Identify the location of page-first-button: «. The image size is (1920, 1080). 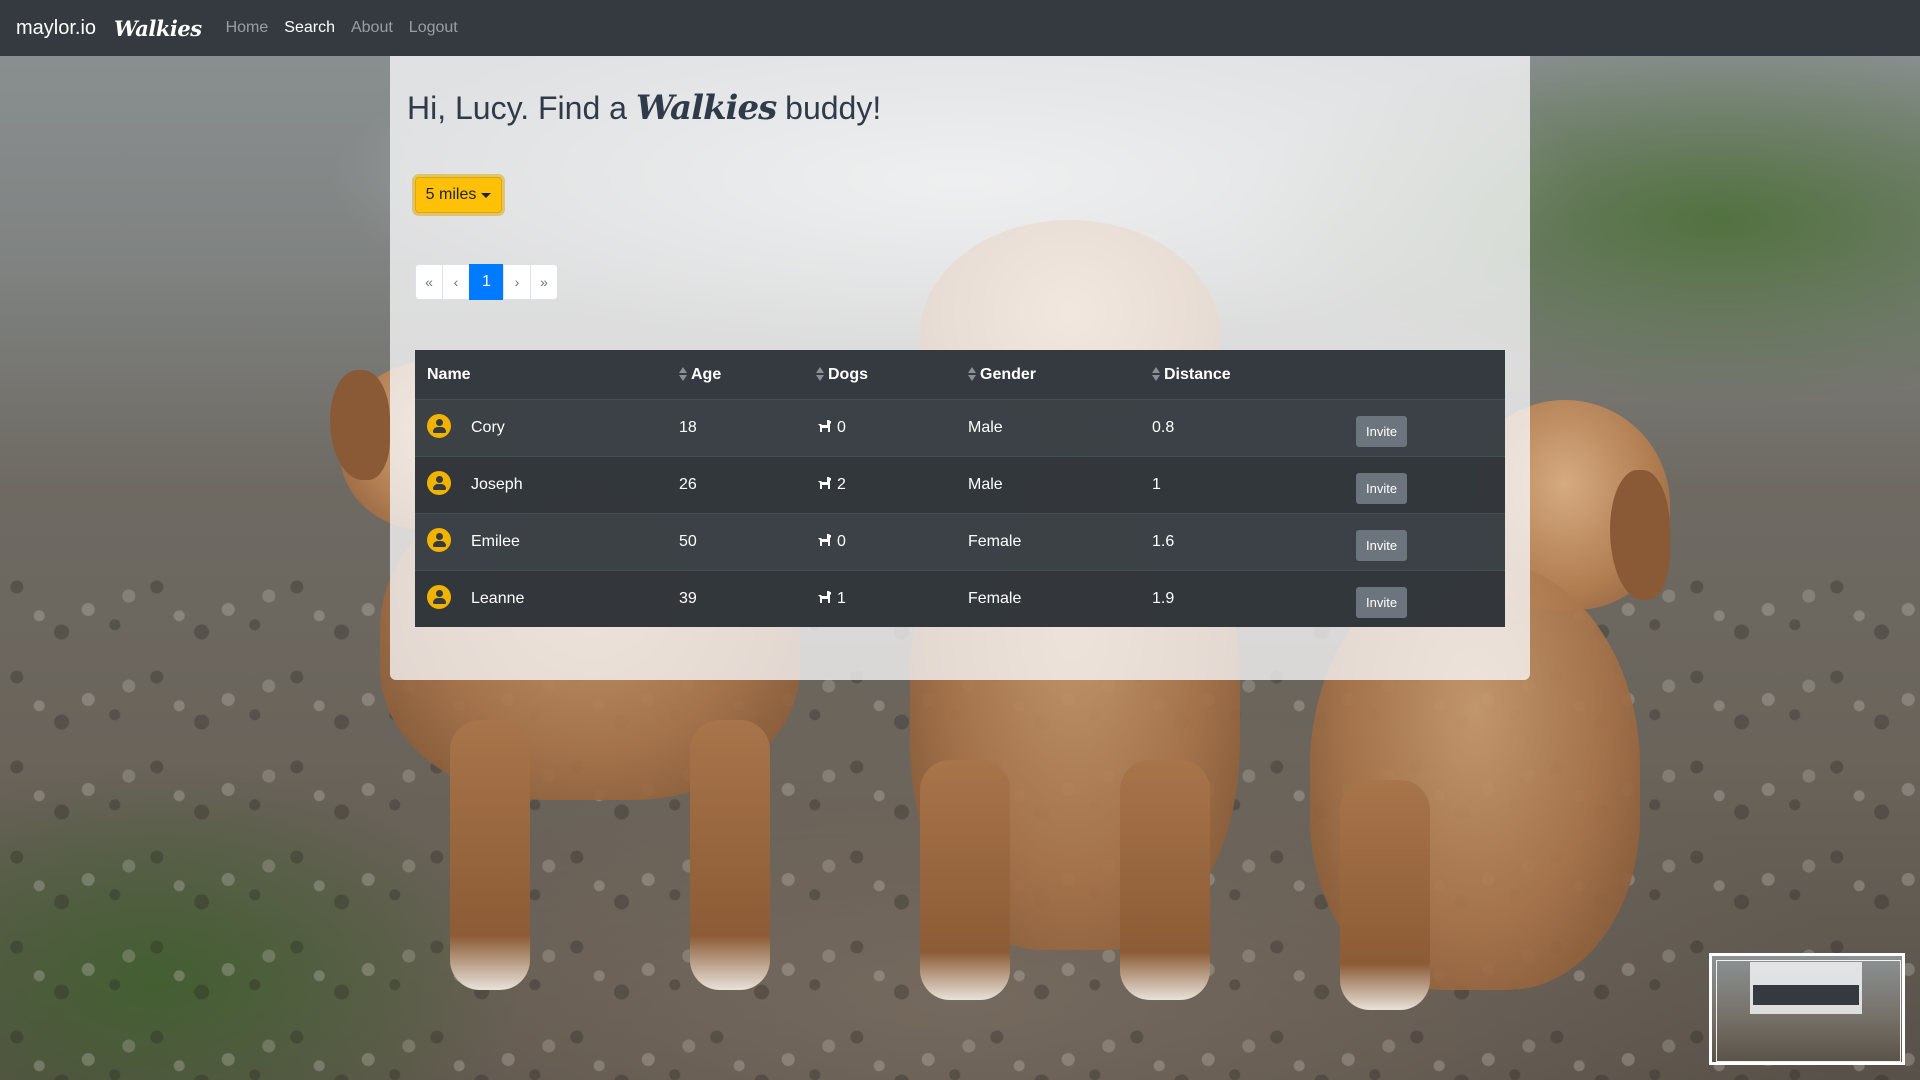
(429, 282).